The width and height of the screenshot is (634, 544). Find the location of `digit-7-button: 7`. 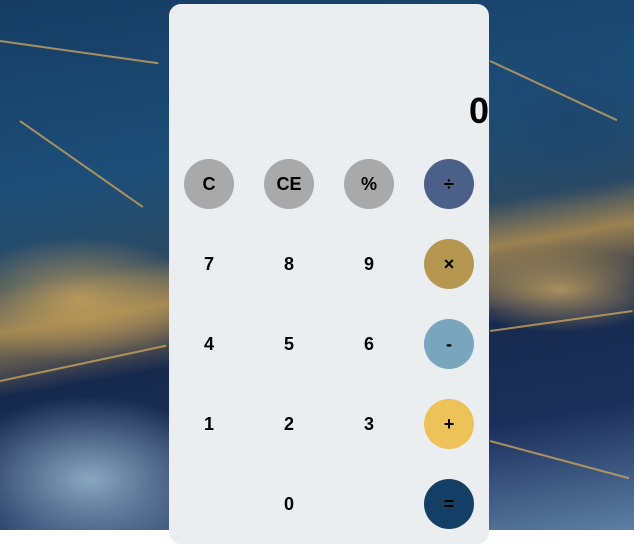

digit-7-button: 7 is located at coordinates (209, 264).